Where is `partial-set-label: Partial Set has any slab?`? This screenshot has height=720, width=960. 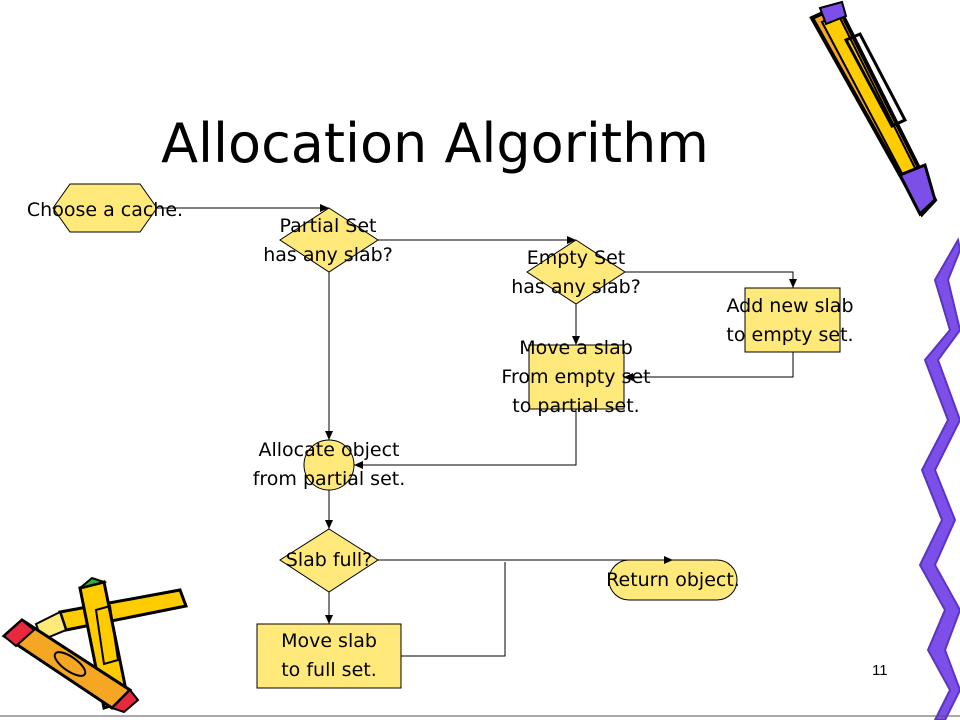 partial-set-label: Partial Set has any slab? is located at coordinates (328, 240).